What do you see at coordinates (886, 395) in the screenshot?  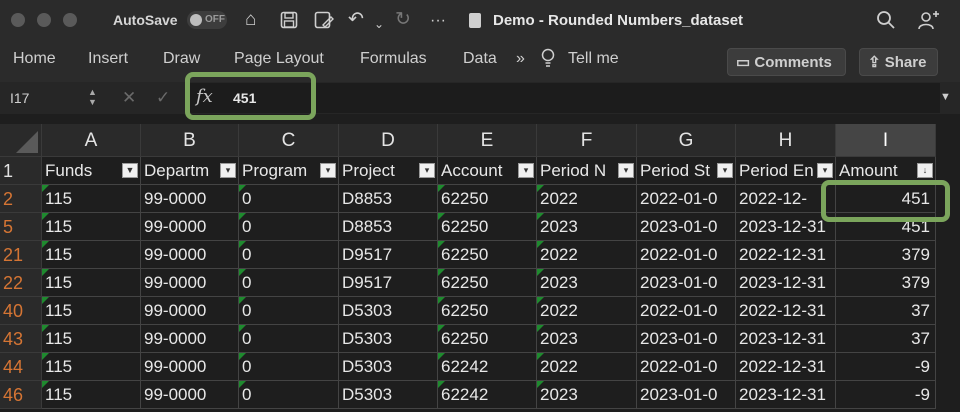 I see `table-cell-amount: -9` at bounding box center [886, 395].